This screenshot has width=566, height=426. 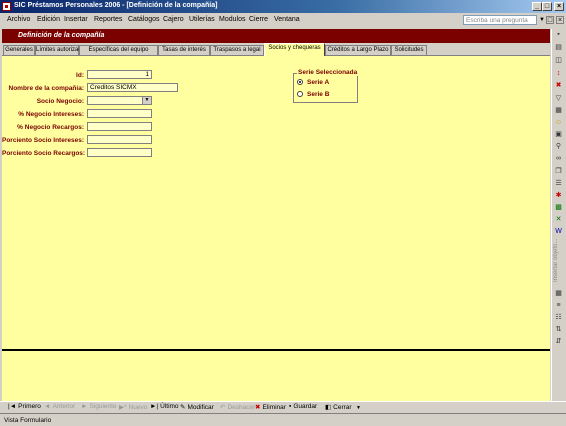 I want to click on status-text: Vista Formulario, so click(x=28, y=420).